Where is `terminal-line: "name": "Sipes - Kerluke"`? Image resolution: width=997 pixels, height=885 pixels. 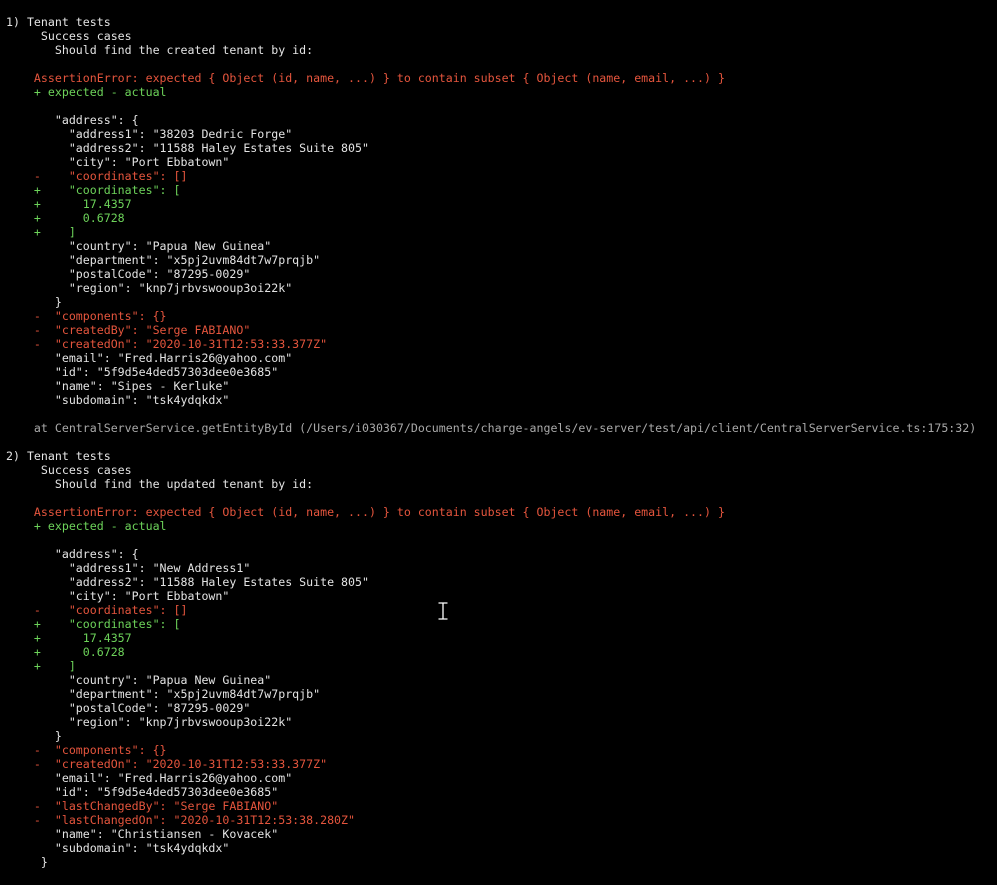 terminal-line: "name": "Sipes - Kerluke" is located at coordinates (118, 386).